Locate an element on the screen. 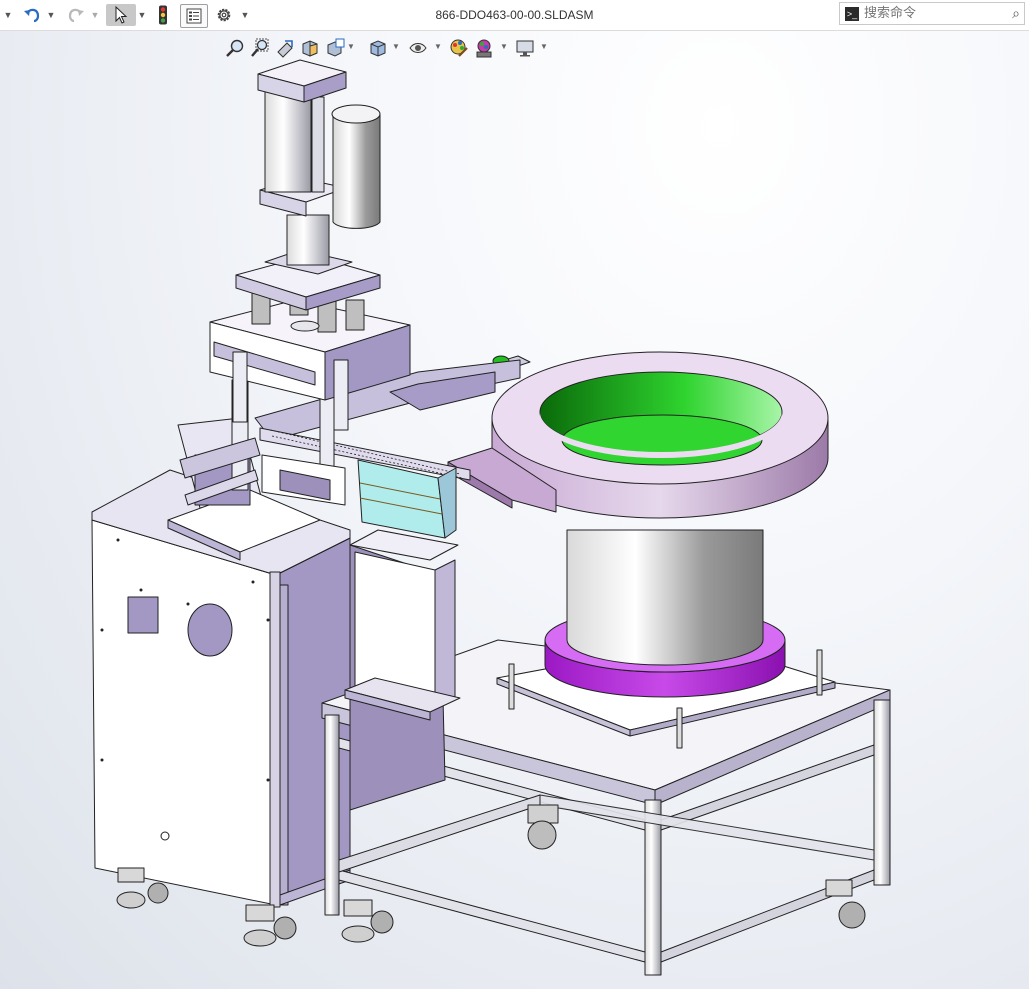  cabinet-round-port is located at coordinates (210, 630).